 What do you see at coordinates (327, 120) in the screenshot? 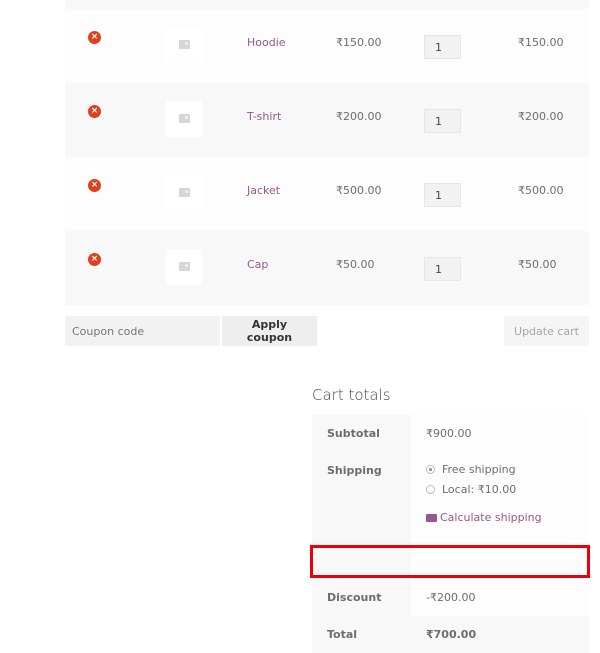
I see `table-row: × T-shirt ₹200.00 ₹200.00` at bounding box center [327, 120].